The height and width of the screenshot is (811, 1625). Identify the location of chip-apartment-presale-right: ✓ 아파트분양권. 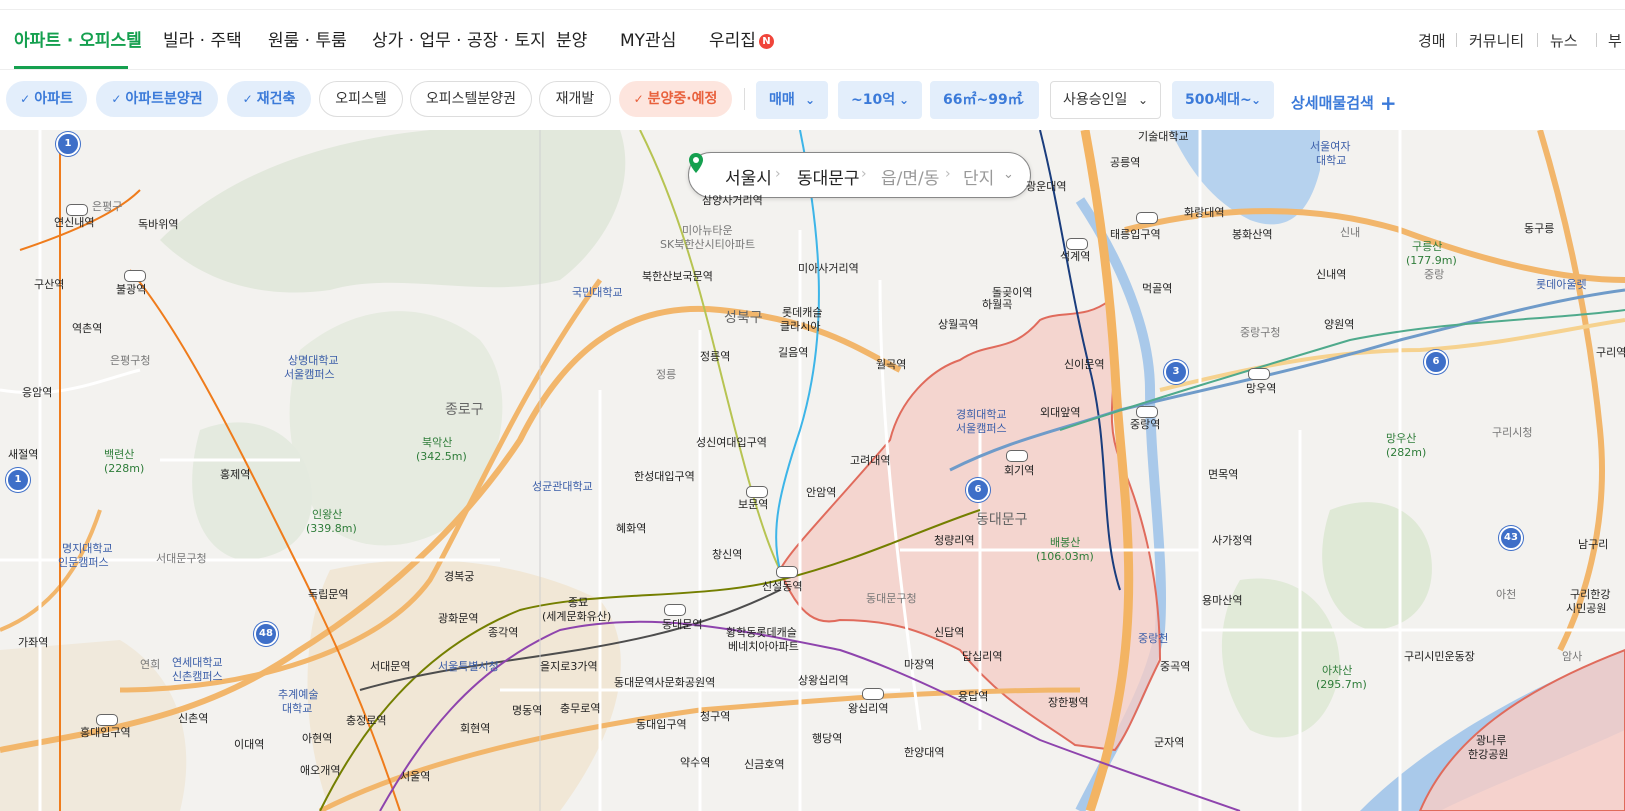
(157, 99).